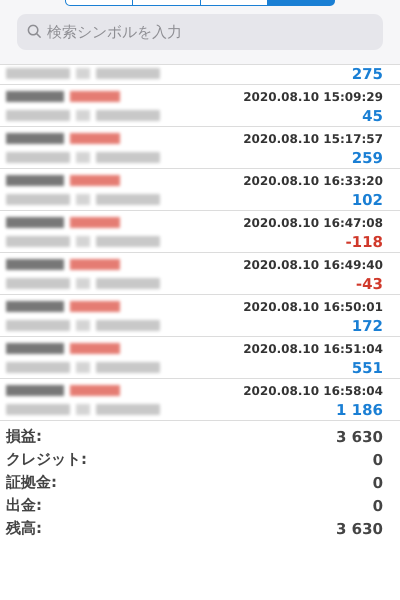  I want to click on summary-label: 証拠金:, so click(31, 482).